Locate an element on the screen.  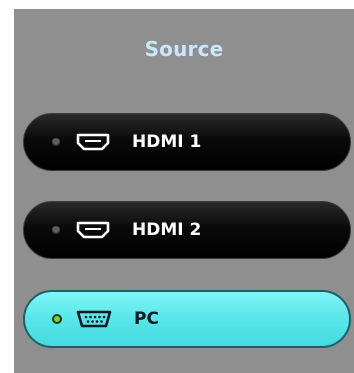
source-button-pc: PC is located at coordinates (187, 319).